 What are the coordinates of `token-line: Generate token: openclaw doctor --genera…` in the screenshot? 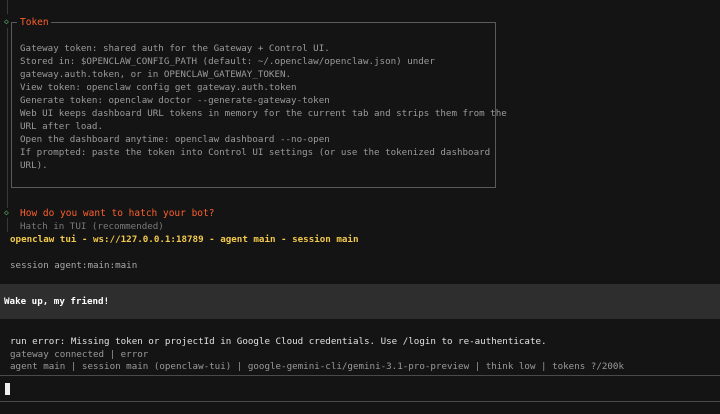 It's located at (175, 100).